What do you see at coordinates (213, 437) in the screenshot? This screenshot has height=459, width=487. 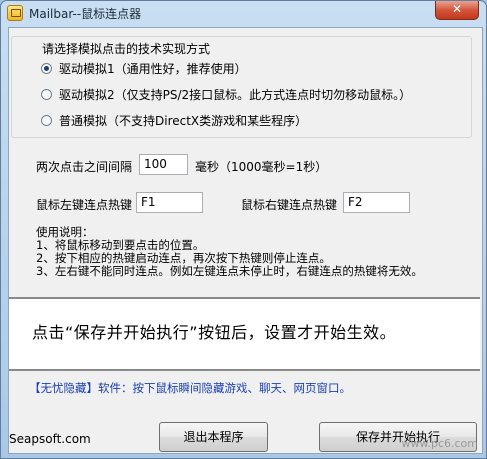 I see `exit-button: 退出本程序` at bounding box center [213, 437].